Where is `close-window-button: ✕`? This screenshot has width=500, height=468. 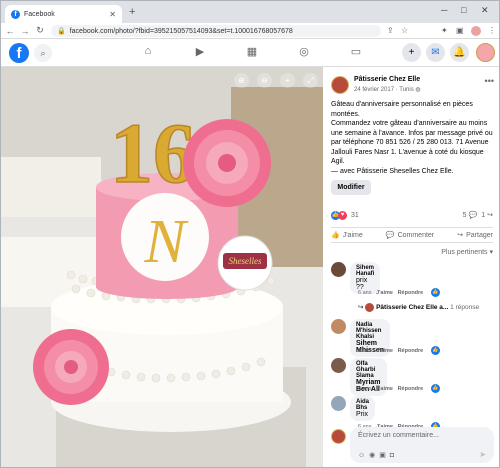
close-window-button: ✕ is located at coordinates (485, 10).